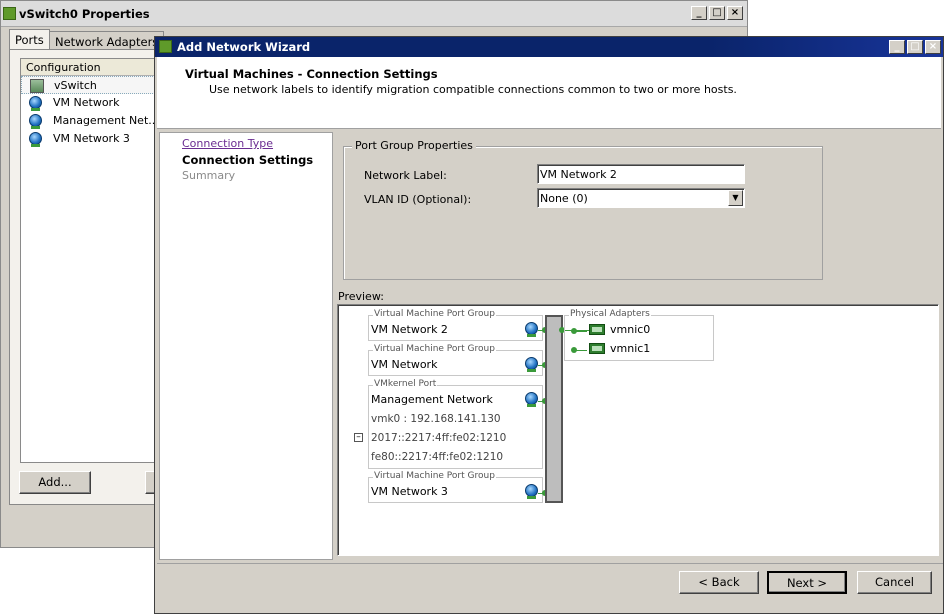  I want to click on list-header-configuration: Configuration, so click(95, 67).